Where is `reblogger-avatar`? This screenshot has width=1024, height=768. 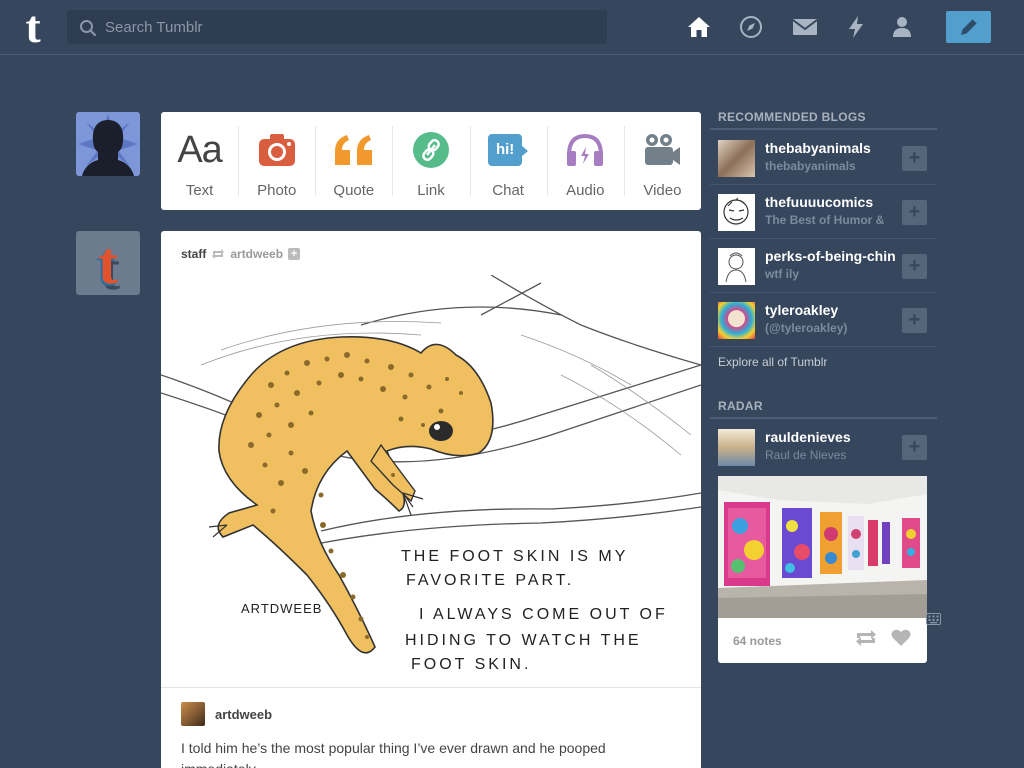
reblogger-avatar is located at coordinates (193, 714).